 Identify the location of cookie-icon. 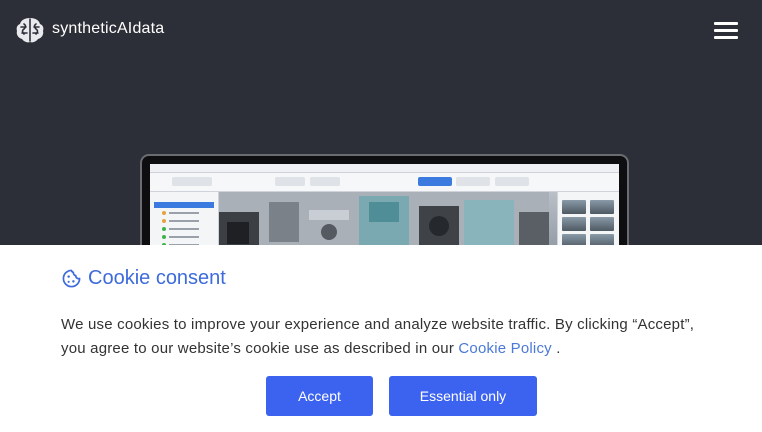
(71, 278).